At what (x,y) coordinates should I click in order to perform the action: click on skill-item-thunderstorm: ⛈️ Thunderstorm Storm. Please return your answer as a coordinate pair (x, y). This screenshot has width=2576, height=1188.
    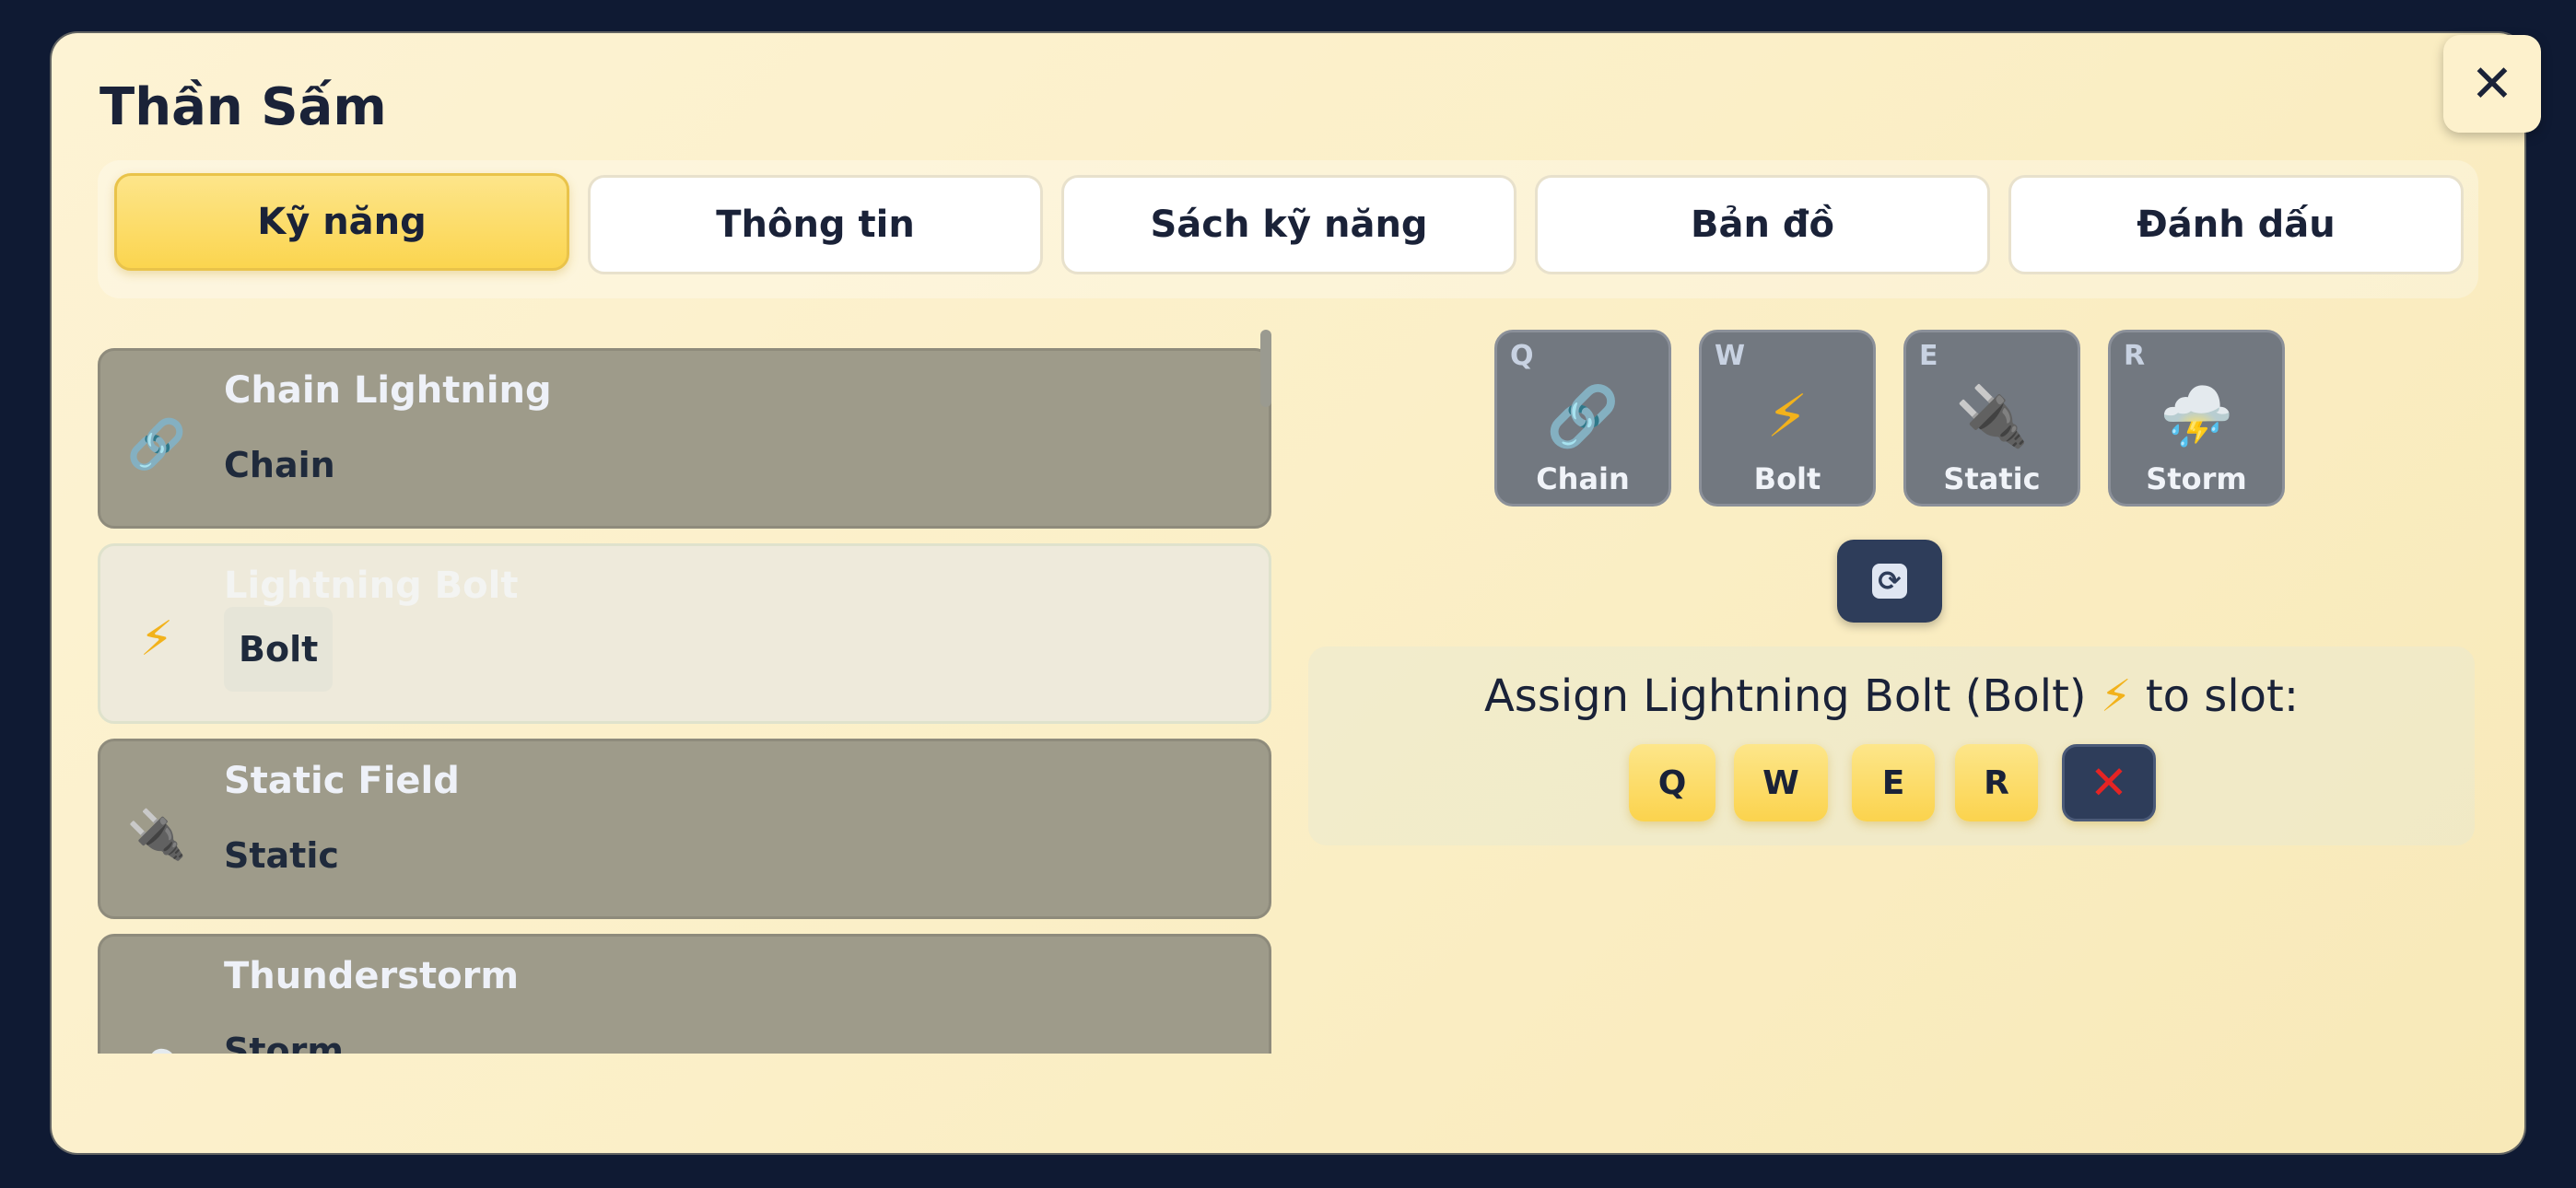
    Looking at the image, I should click on (684, 994).